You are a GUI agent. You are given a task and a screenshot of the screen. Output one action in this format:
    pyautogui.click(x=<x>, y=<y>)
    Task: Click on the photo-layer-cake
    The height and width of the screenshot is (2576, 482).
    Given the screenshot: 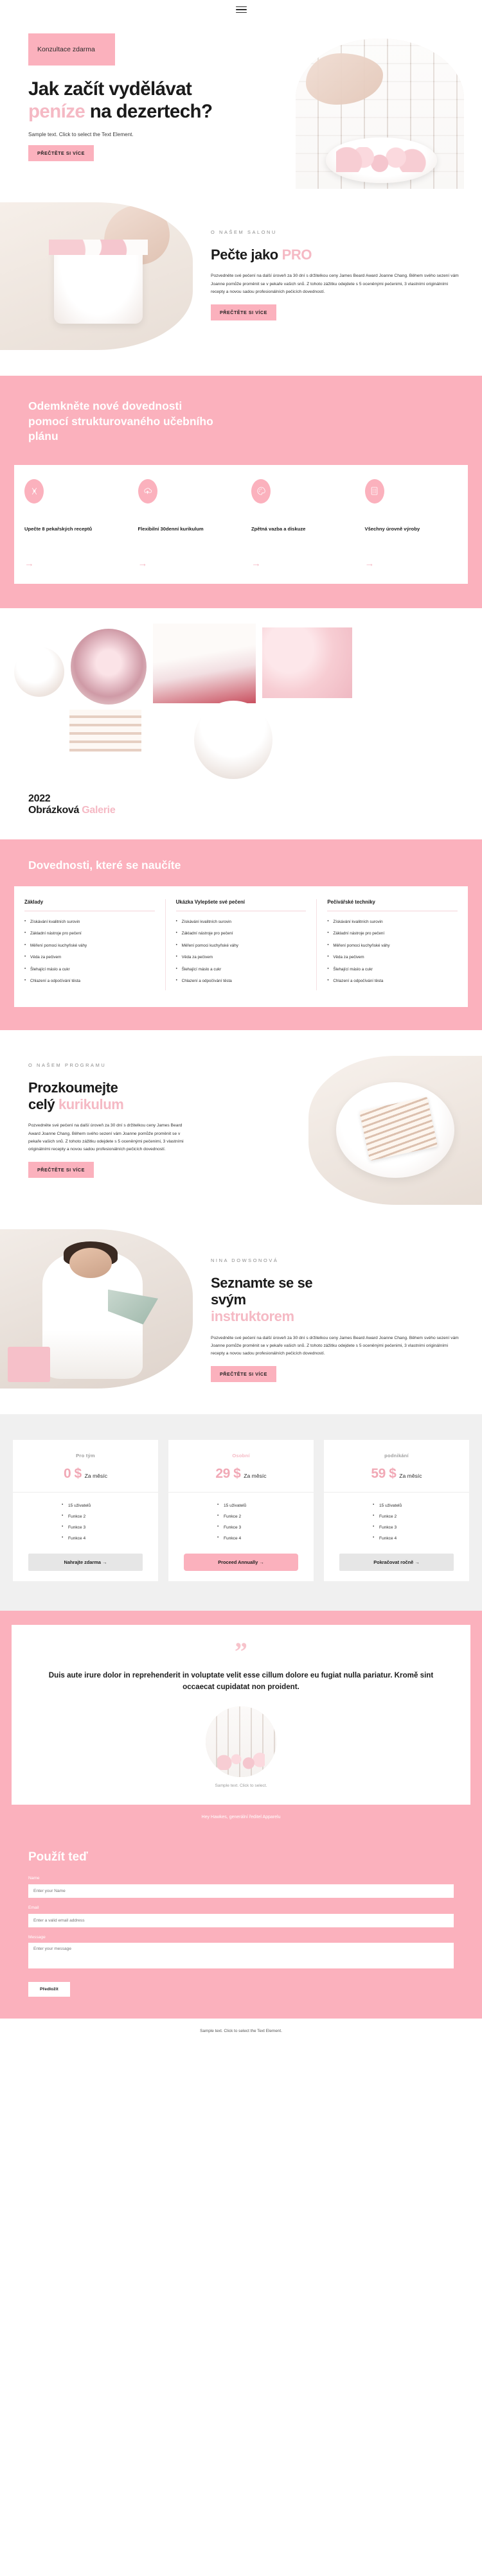 What is the action you would take?
    pyautogui.click(x=105, y=731)
    